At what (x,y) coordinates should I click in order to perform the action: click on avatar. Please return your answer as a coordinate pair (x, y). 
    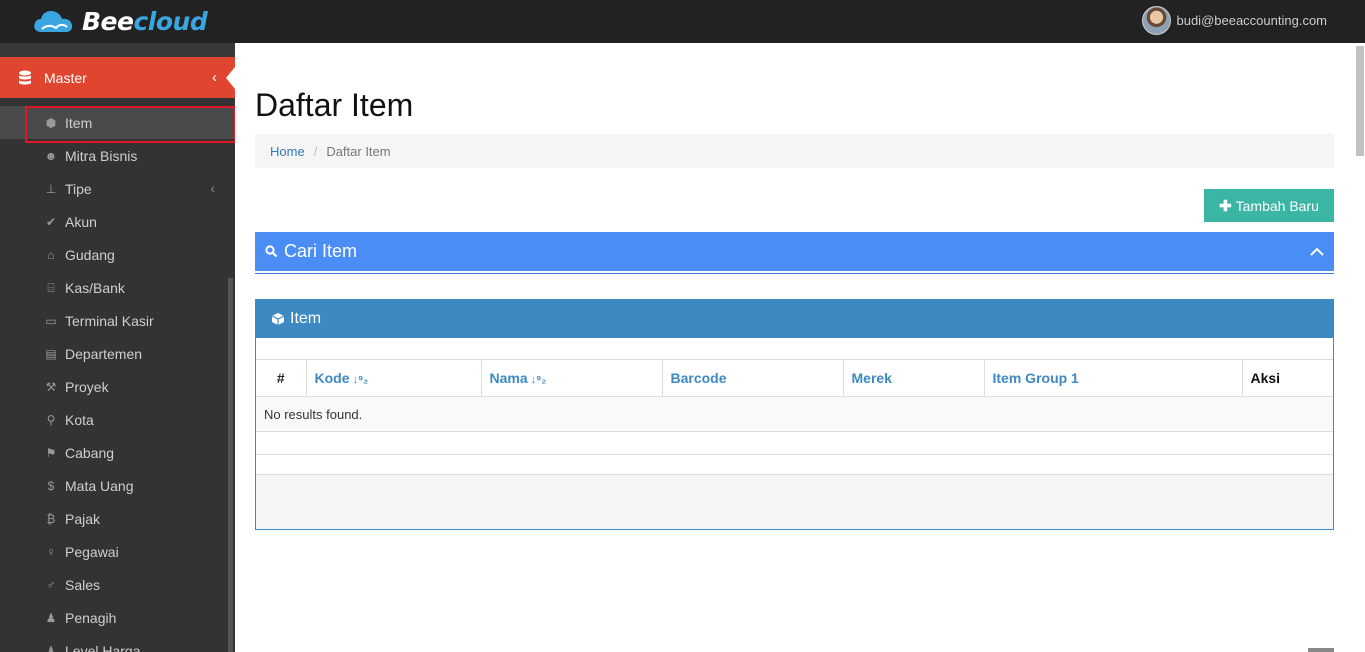
    Looking at the image, I should click on (1157, 20).